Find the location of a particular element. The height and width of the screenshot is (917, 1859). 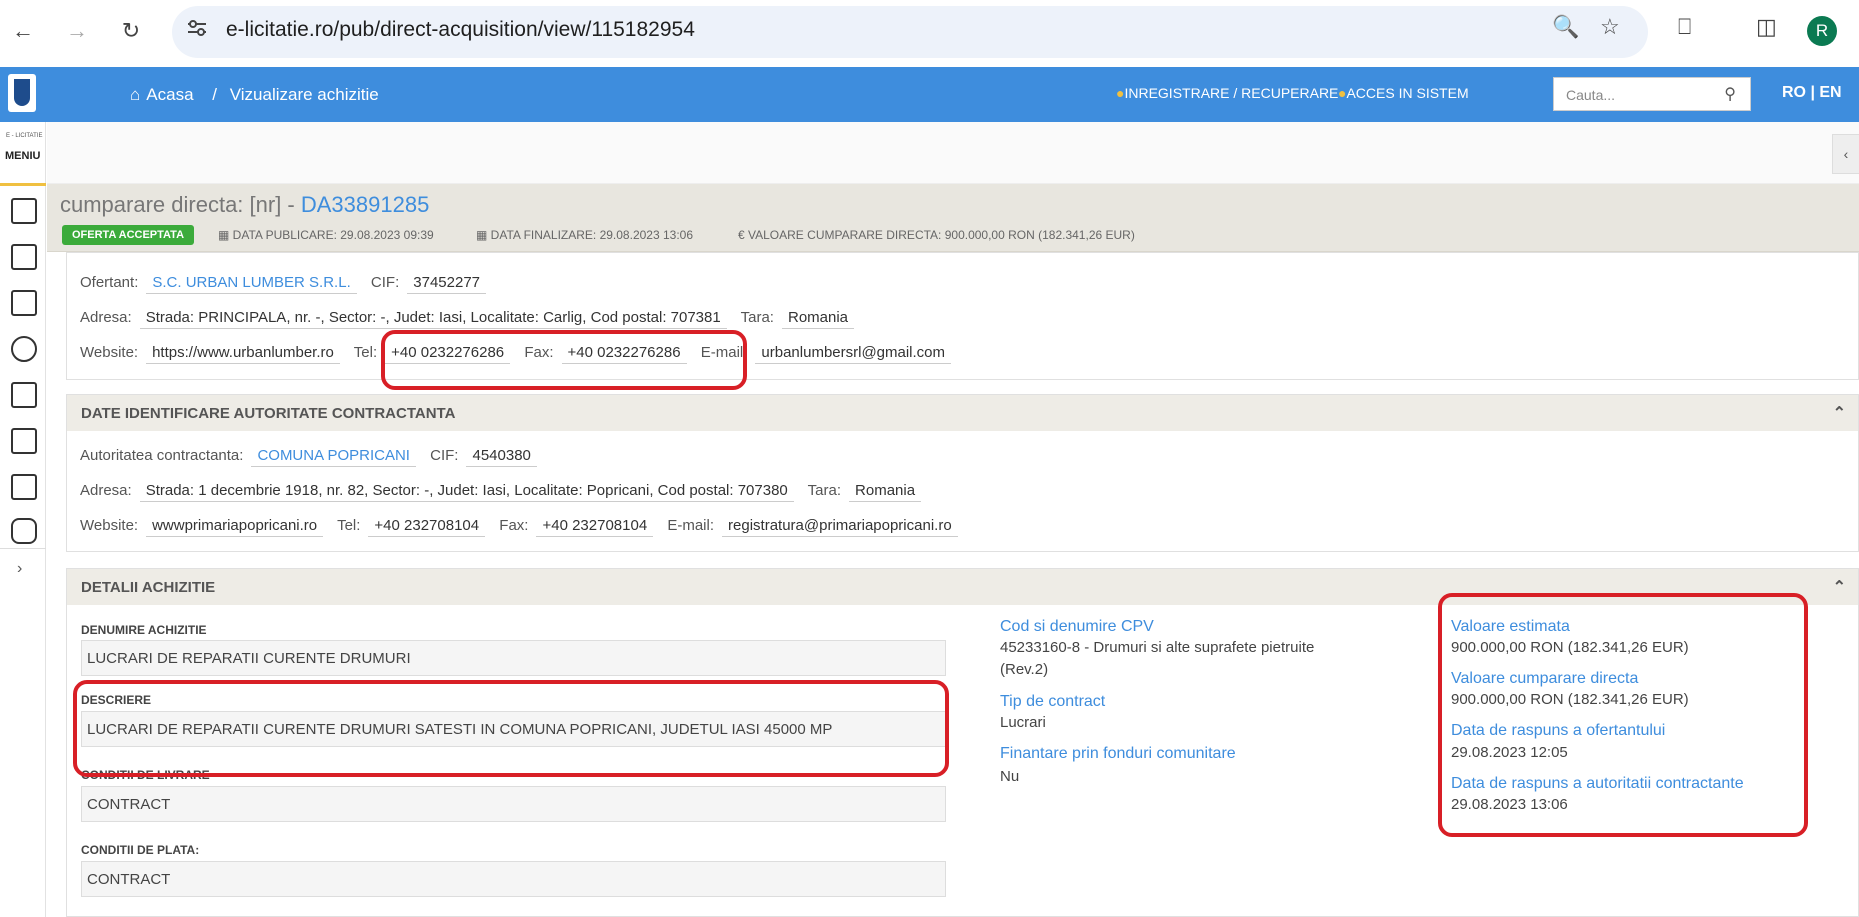

bidder-name-link: S.C. URBAN LUMBER S.R.L. is located at coordinates (251, 283).